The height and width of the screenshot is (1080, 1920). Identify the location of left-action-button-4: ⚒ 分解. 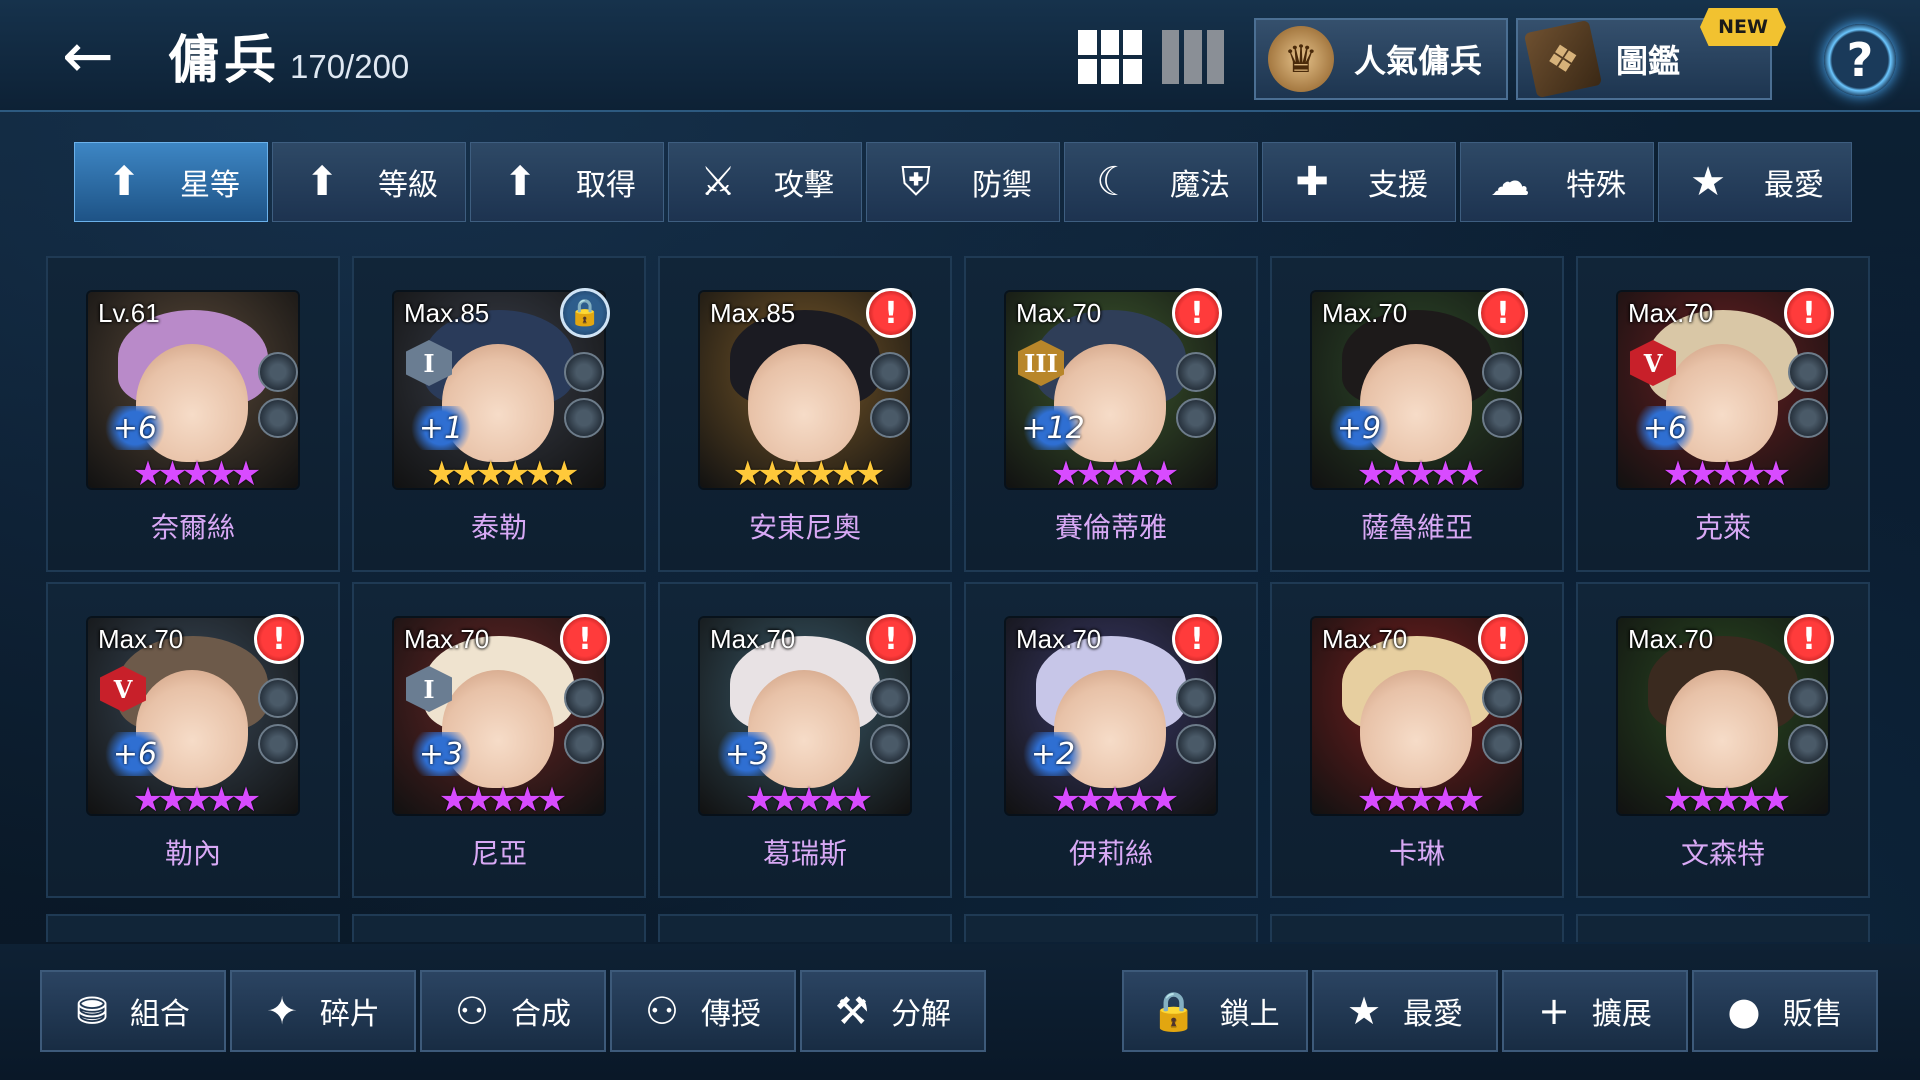
(893, 1011).